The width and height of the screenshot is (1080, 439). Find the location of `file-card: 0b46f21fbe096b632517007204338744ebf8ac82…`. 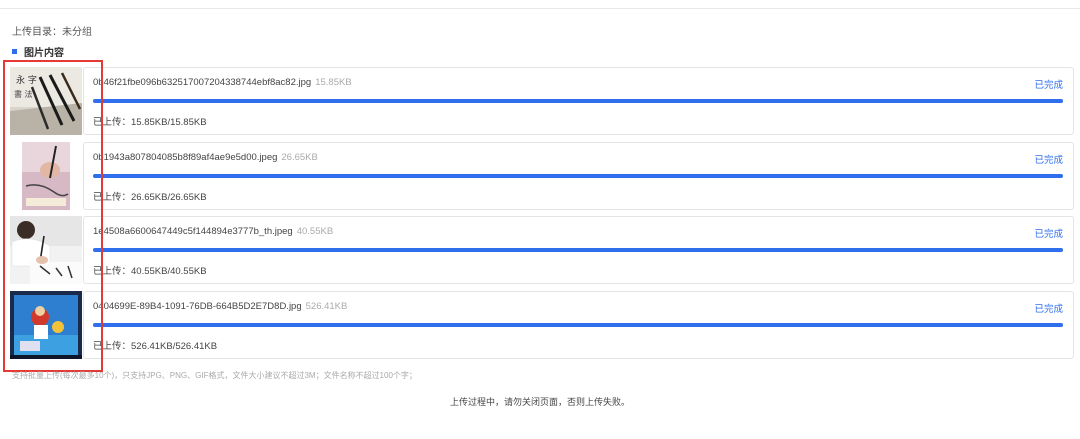

file-card: 0b46f21fbe096b632517007204338744ebf8ac82… is located at coordinates (578, 101).